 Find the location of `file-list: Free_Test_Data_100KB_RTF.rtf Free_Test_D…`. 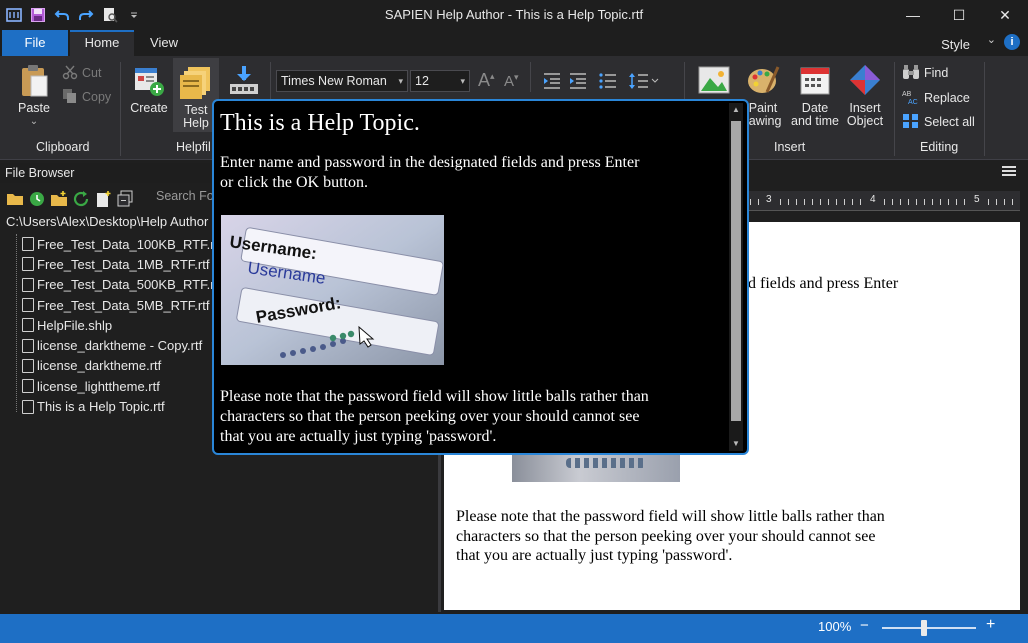

file-list: Free_Test_Data_100KB_RTF.rtf Free_Test_D… is located at coordinates (122, 325).